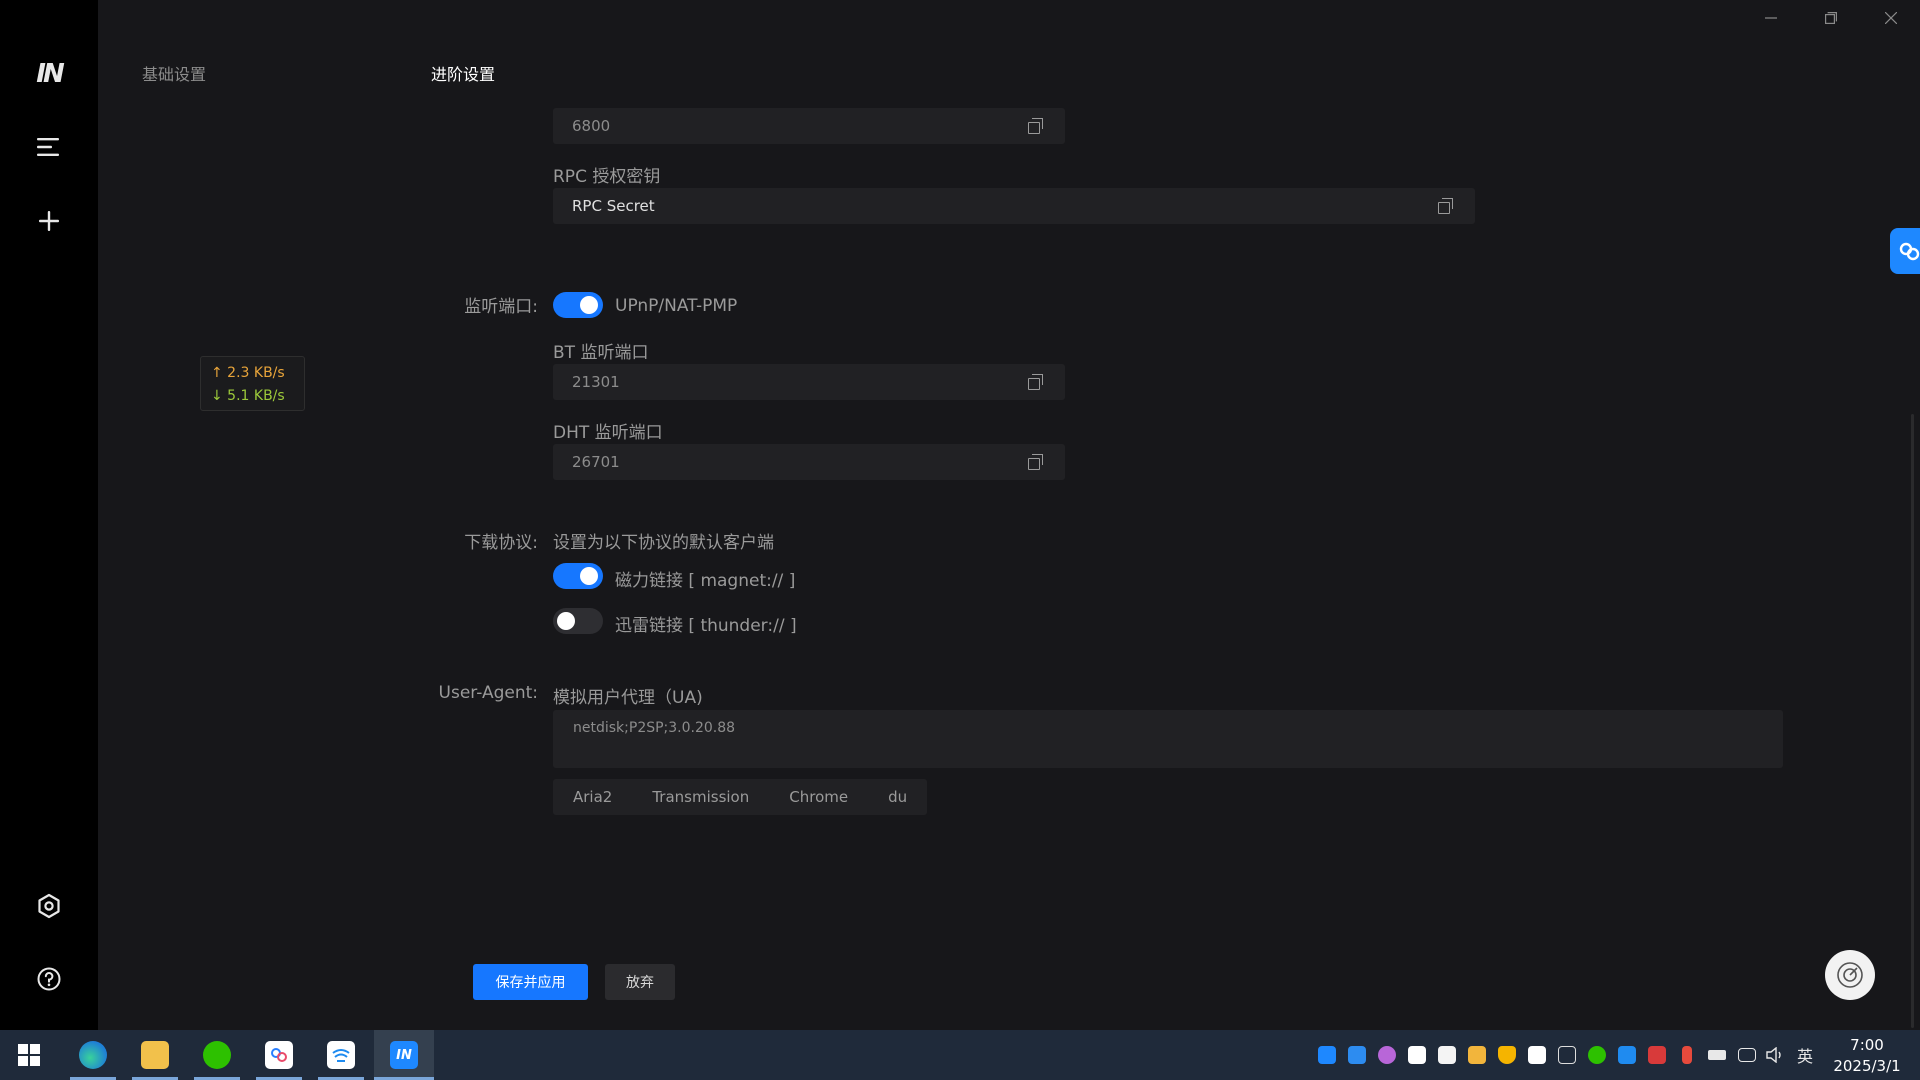  I want to click on scrollbar, so click(1912, 721).